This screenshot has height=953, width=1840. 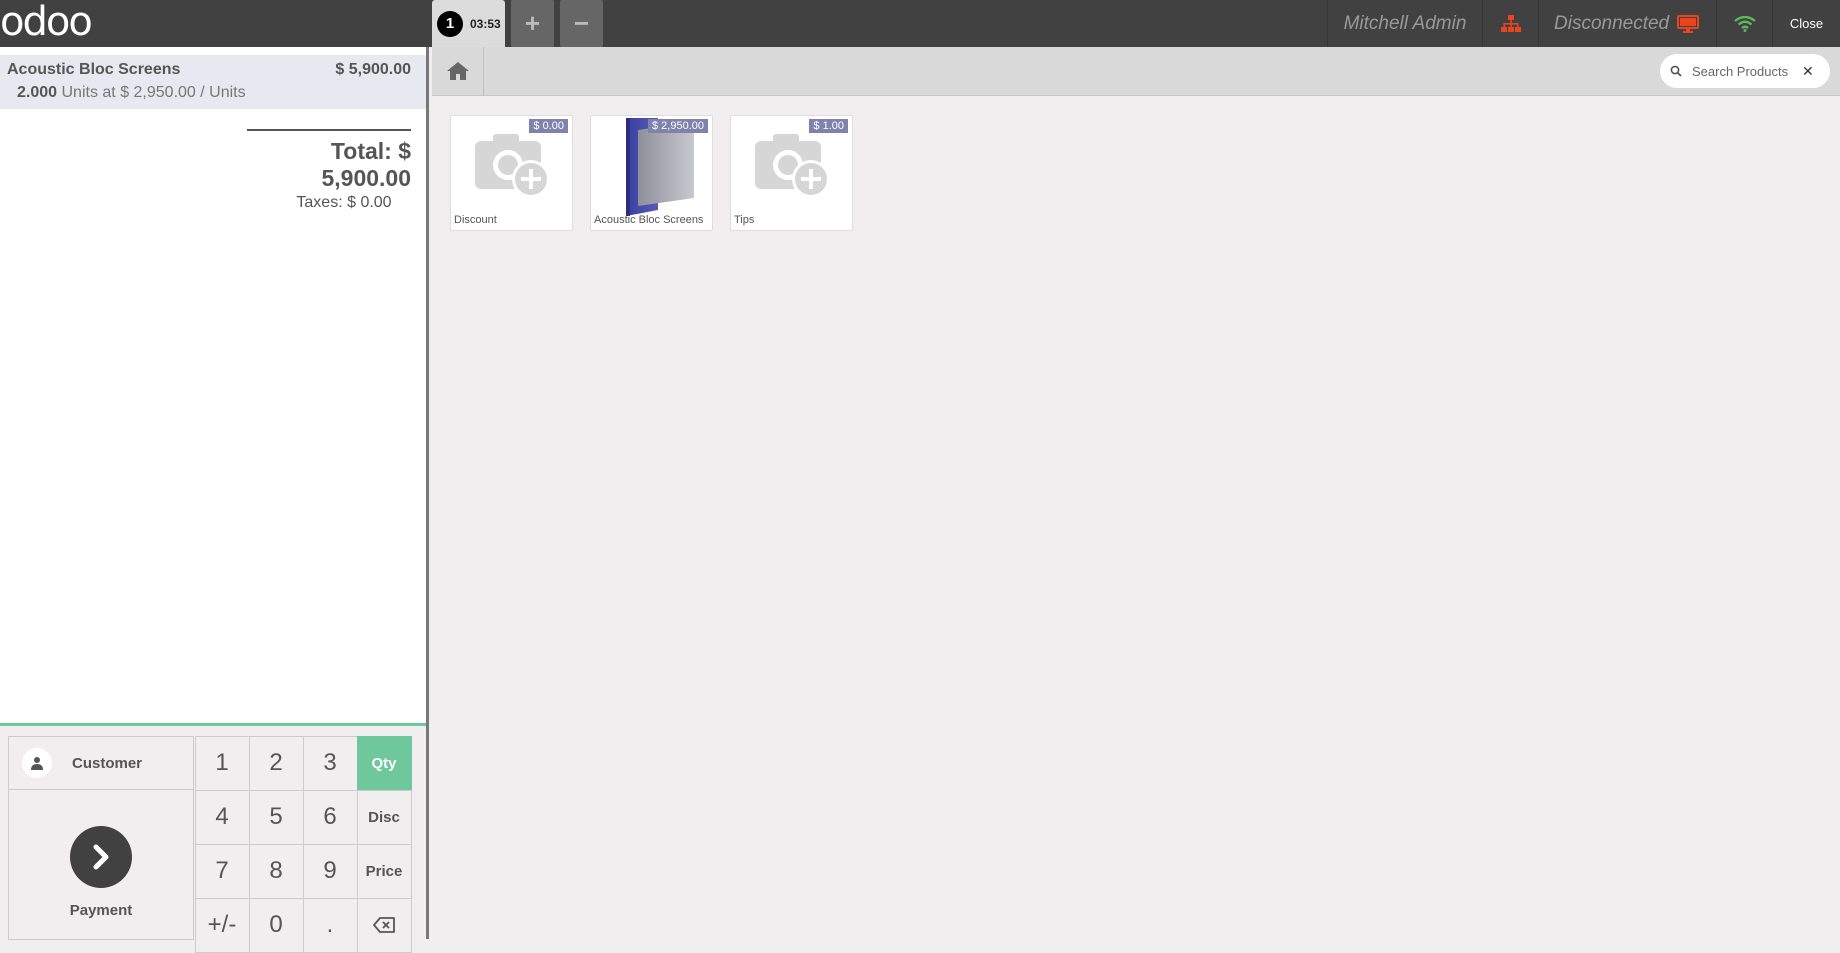 I want to click on payment-button: Payment, so click(x=101, y=865).